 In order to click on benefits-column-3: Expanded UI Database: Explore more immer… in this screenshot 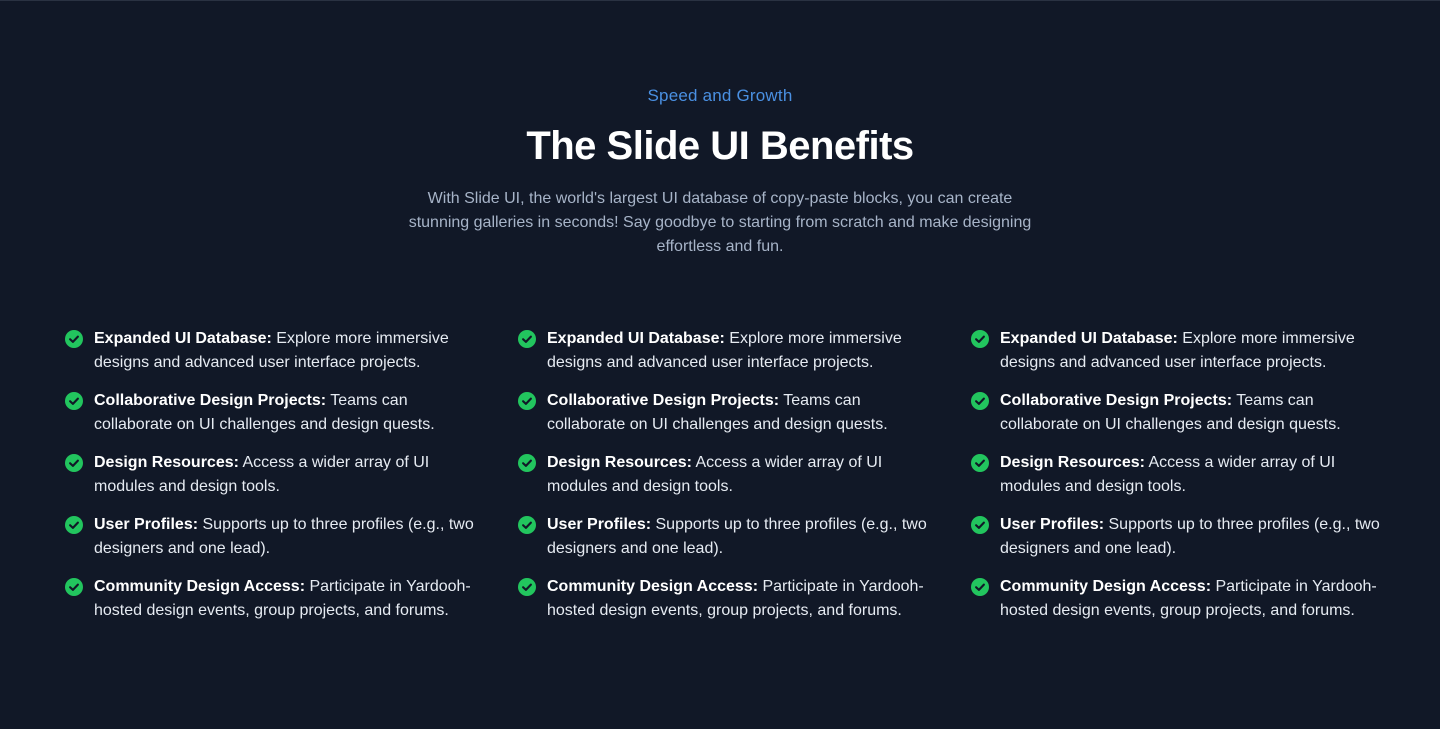, I will do `click(1197, 482)`.